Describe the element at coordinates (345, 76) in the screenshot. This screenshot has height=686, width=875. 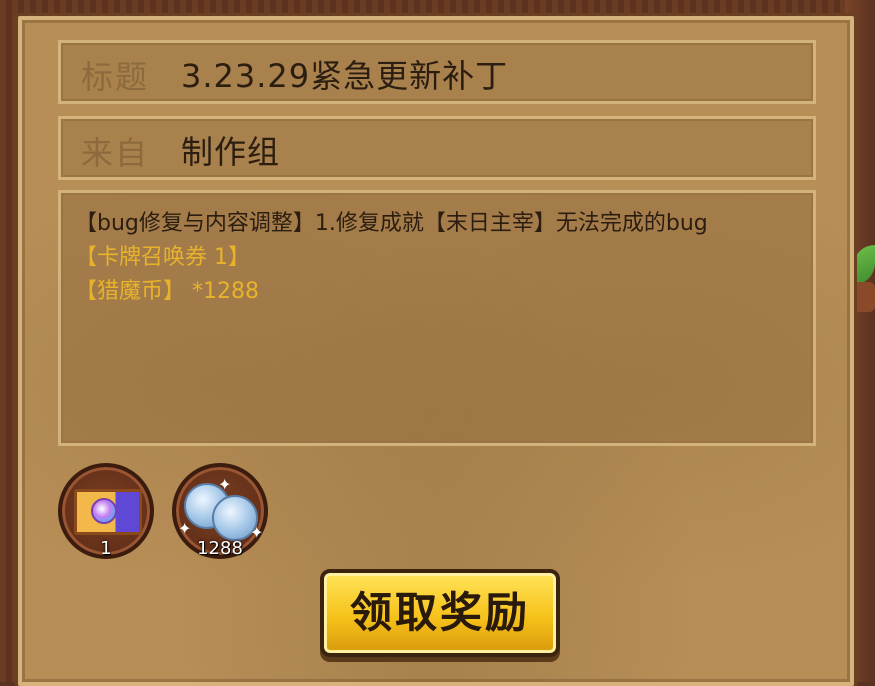
I see `mail-title: 3.23.29紧急更新补丁` at that location.